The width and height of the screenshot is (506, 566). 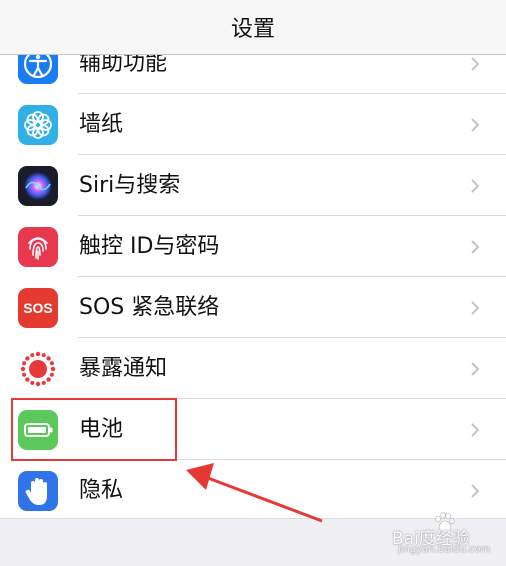 I want to click on settings-item-touch-id: 触控 ID与密码, so click(x=253, y=246).